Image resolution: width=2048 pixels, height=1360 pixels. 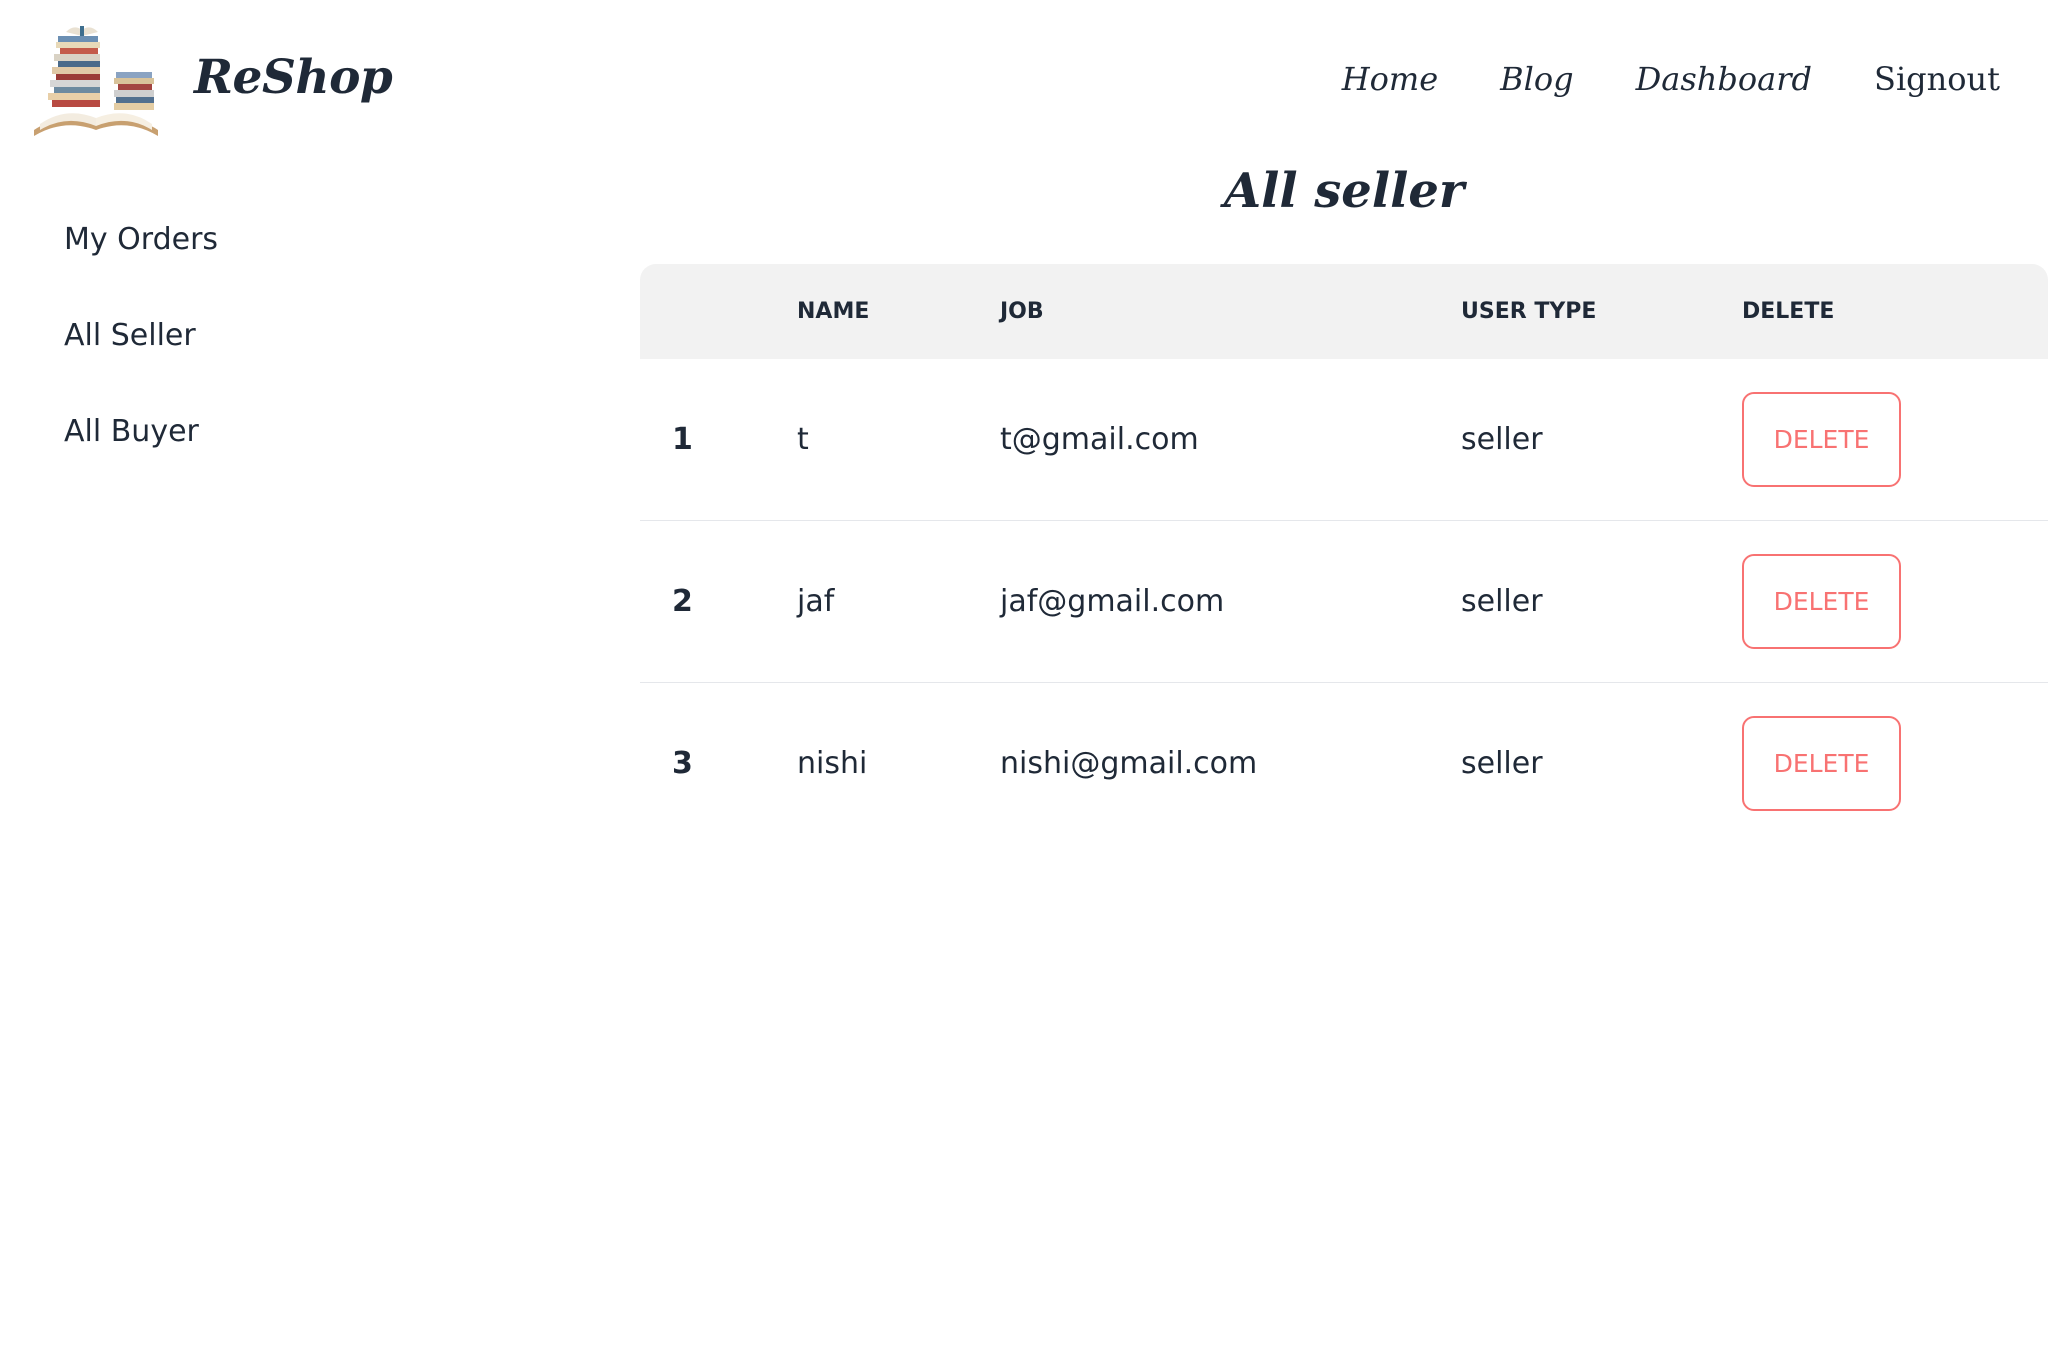 What do you see at coordinates (1344, 191) in the screenshot?
I see `page-title: All seller` at bounding box center [1344, 191].